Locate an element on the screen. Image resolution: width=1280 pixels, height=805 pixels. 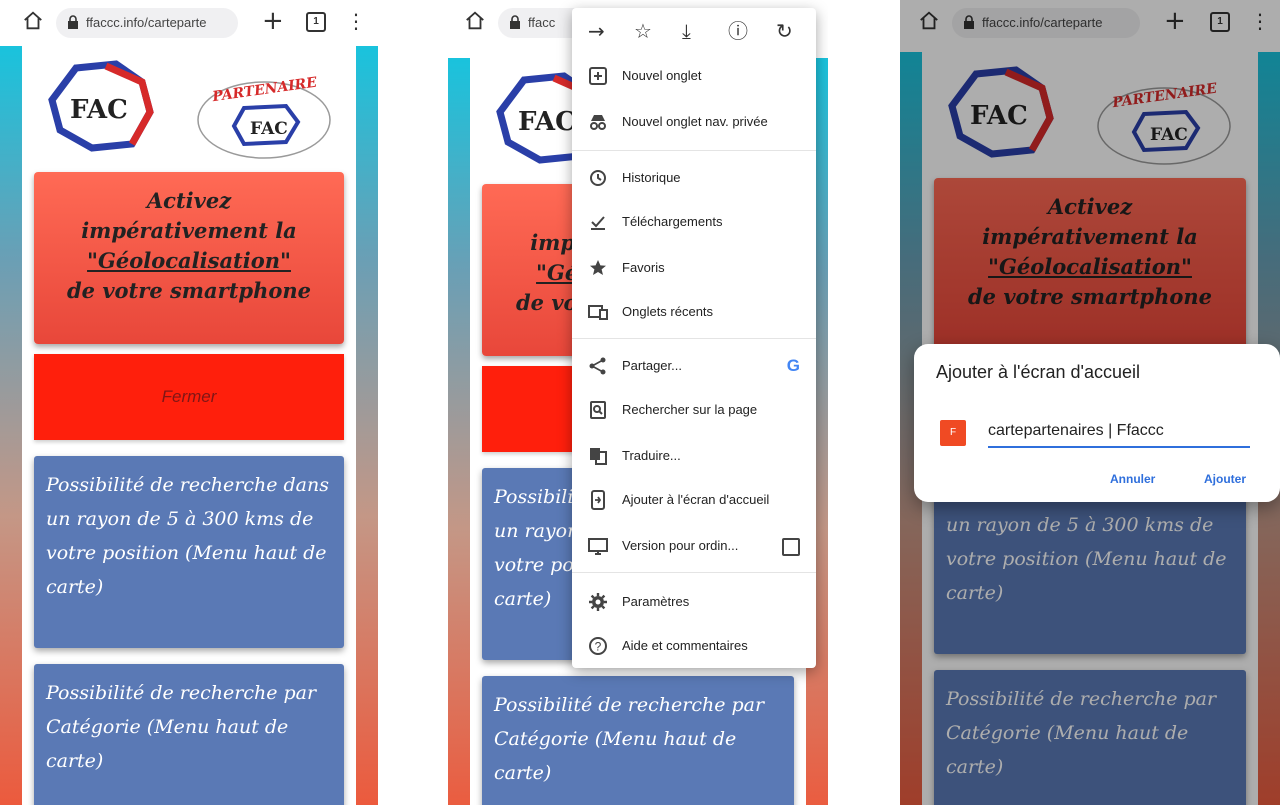
close-button: Fermer is located at coordinates (189, 397).